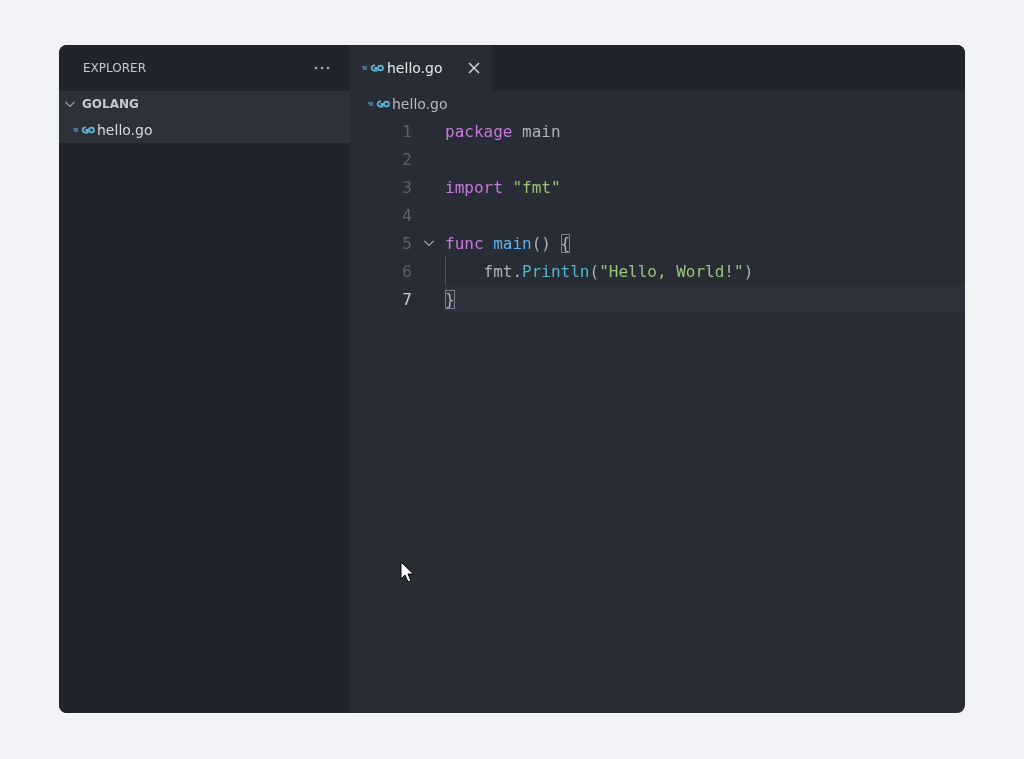 The image size is (1024, 759). What do you see at coordinates (406, 299) in the screenshot?
I see `line-number: 7` at bounding box center [406, 299].